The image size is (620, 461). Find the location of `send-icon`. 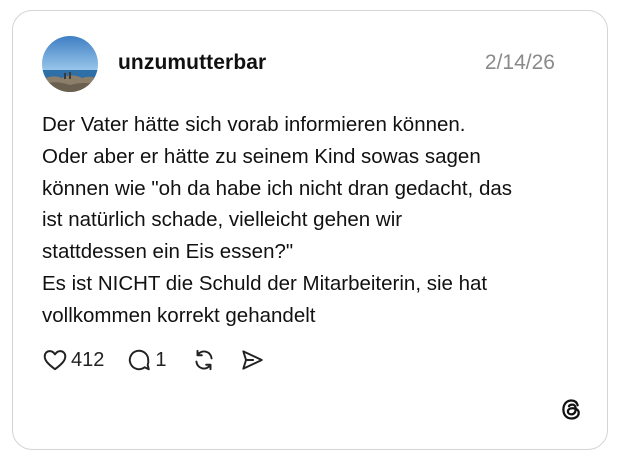

send-icon is located at coordinates (252, 360).